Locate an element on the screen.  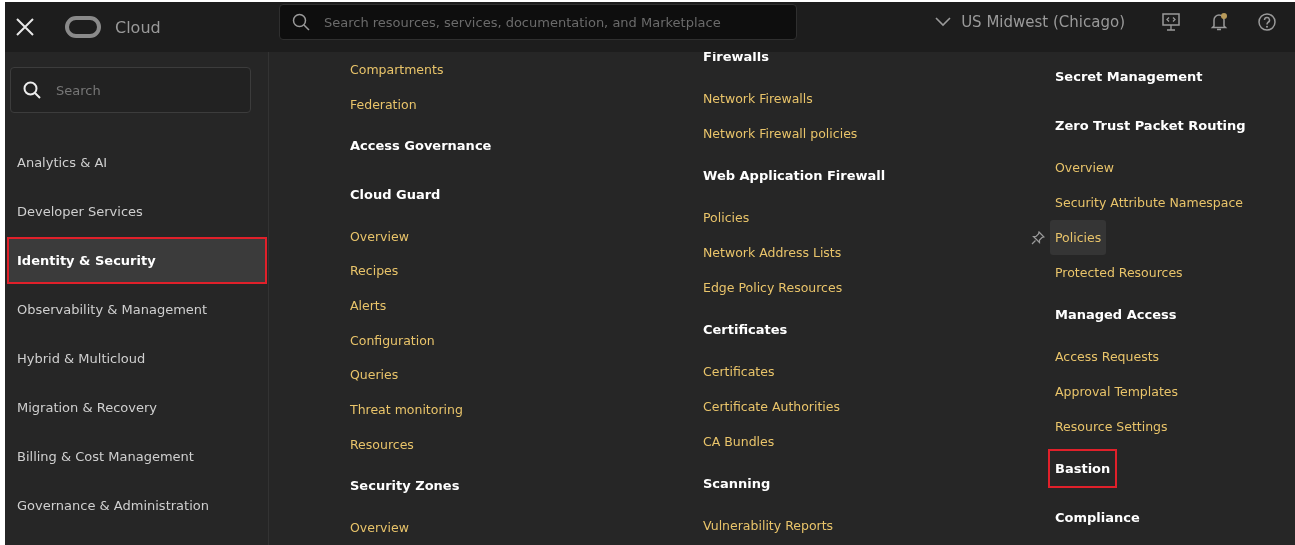
section-heading: Web Application Firewall is located at coordinates (794, 176).